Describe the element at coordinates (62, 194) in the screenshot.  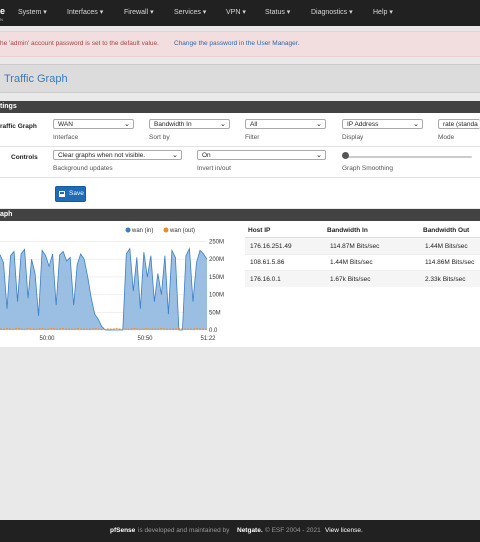
I see `save-icon` at that location.